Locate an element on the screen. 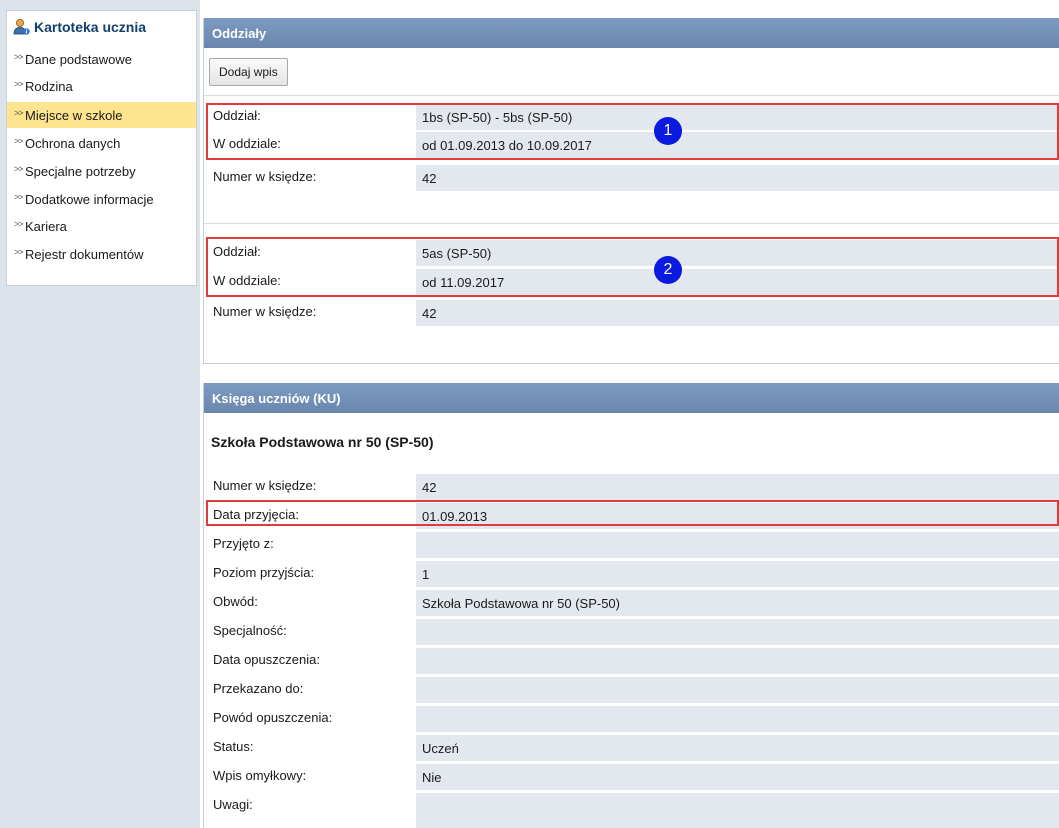 This screenshot has height=828, width=1059. oddzialy-header: Oddziały is located at coordinates (631, 33).